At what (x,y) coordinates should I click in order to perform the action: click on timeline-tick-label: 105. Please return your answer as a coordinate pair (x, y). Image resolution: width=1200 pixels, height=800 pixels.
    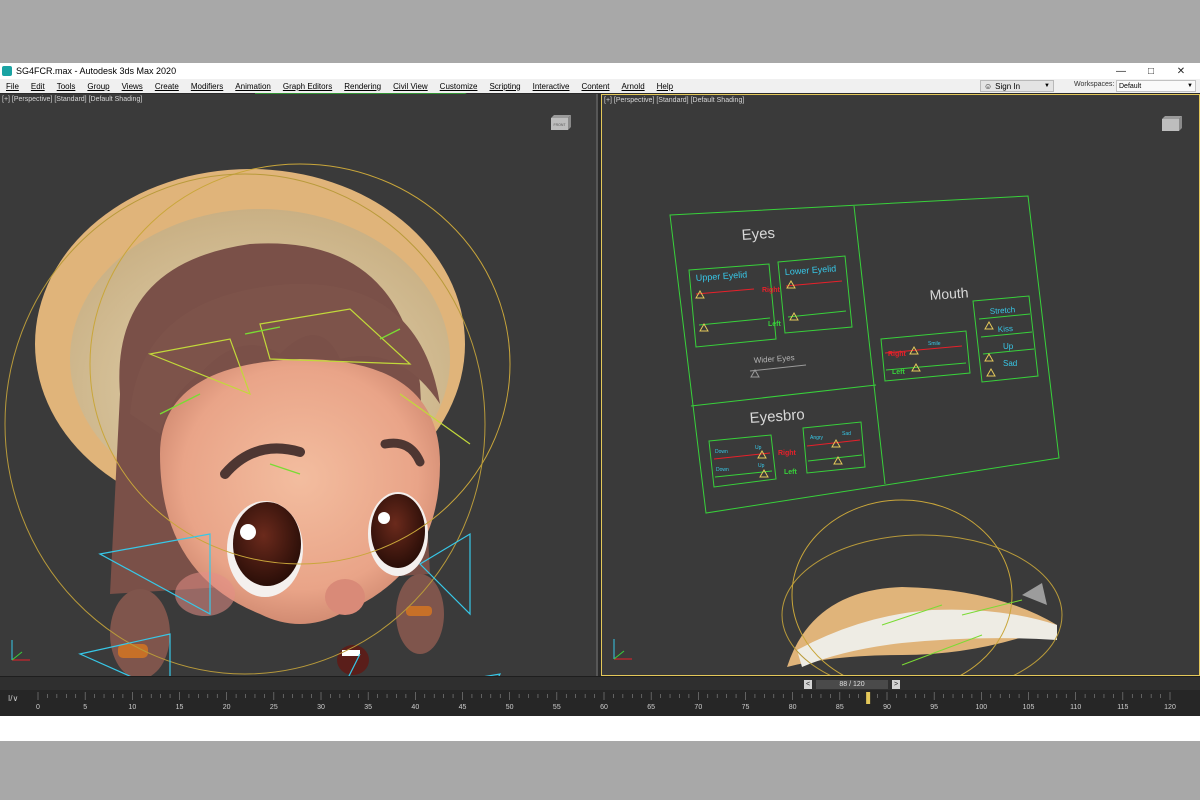
    Looking at the image, I should click on (1029, 707).